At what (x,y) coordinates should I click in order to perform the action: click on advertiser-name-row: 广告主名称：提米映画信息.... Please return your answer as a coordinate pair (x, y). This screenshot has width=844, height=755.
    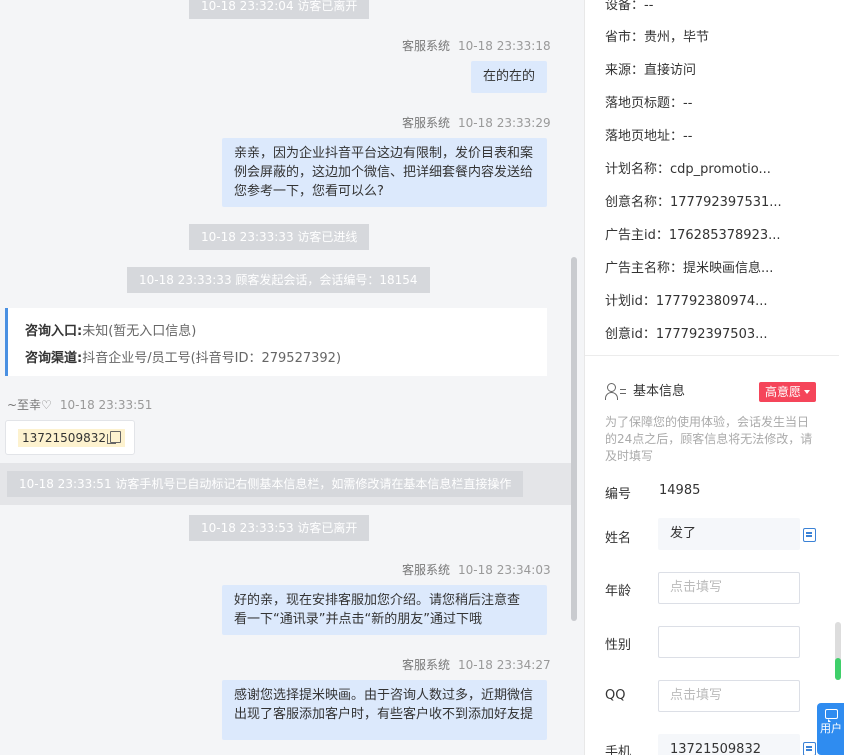
    Looking at the image, I should click on (689, 268).